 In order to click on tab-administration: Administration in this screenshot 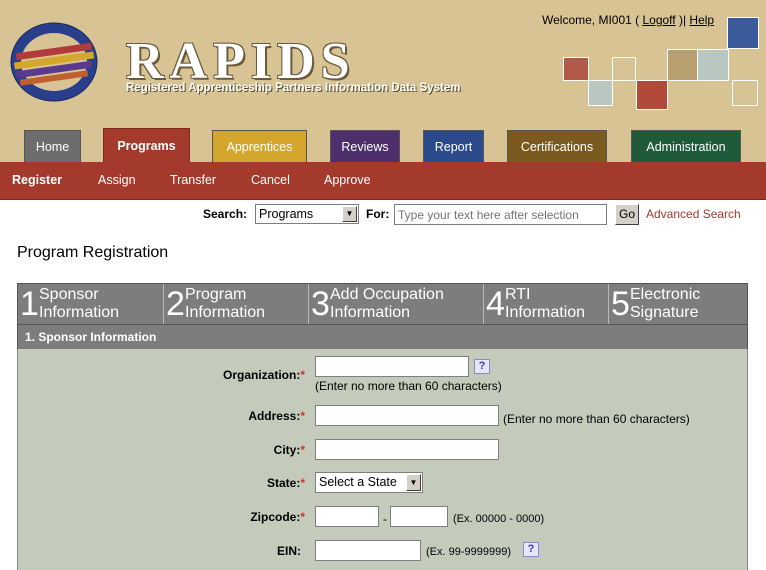, I will do `click(686, 146)`.